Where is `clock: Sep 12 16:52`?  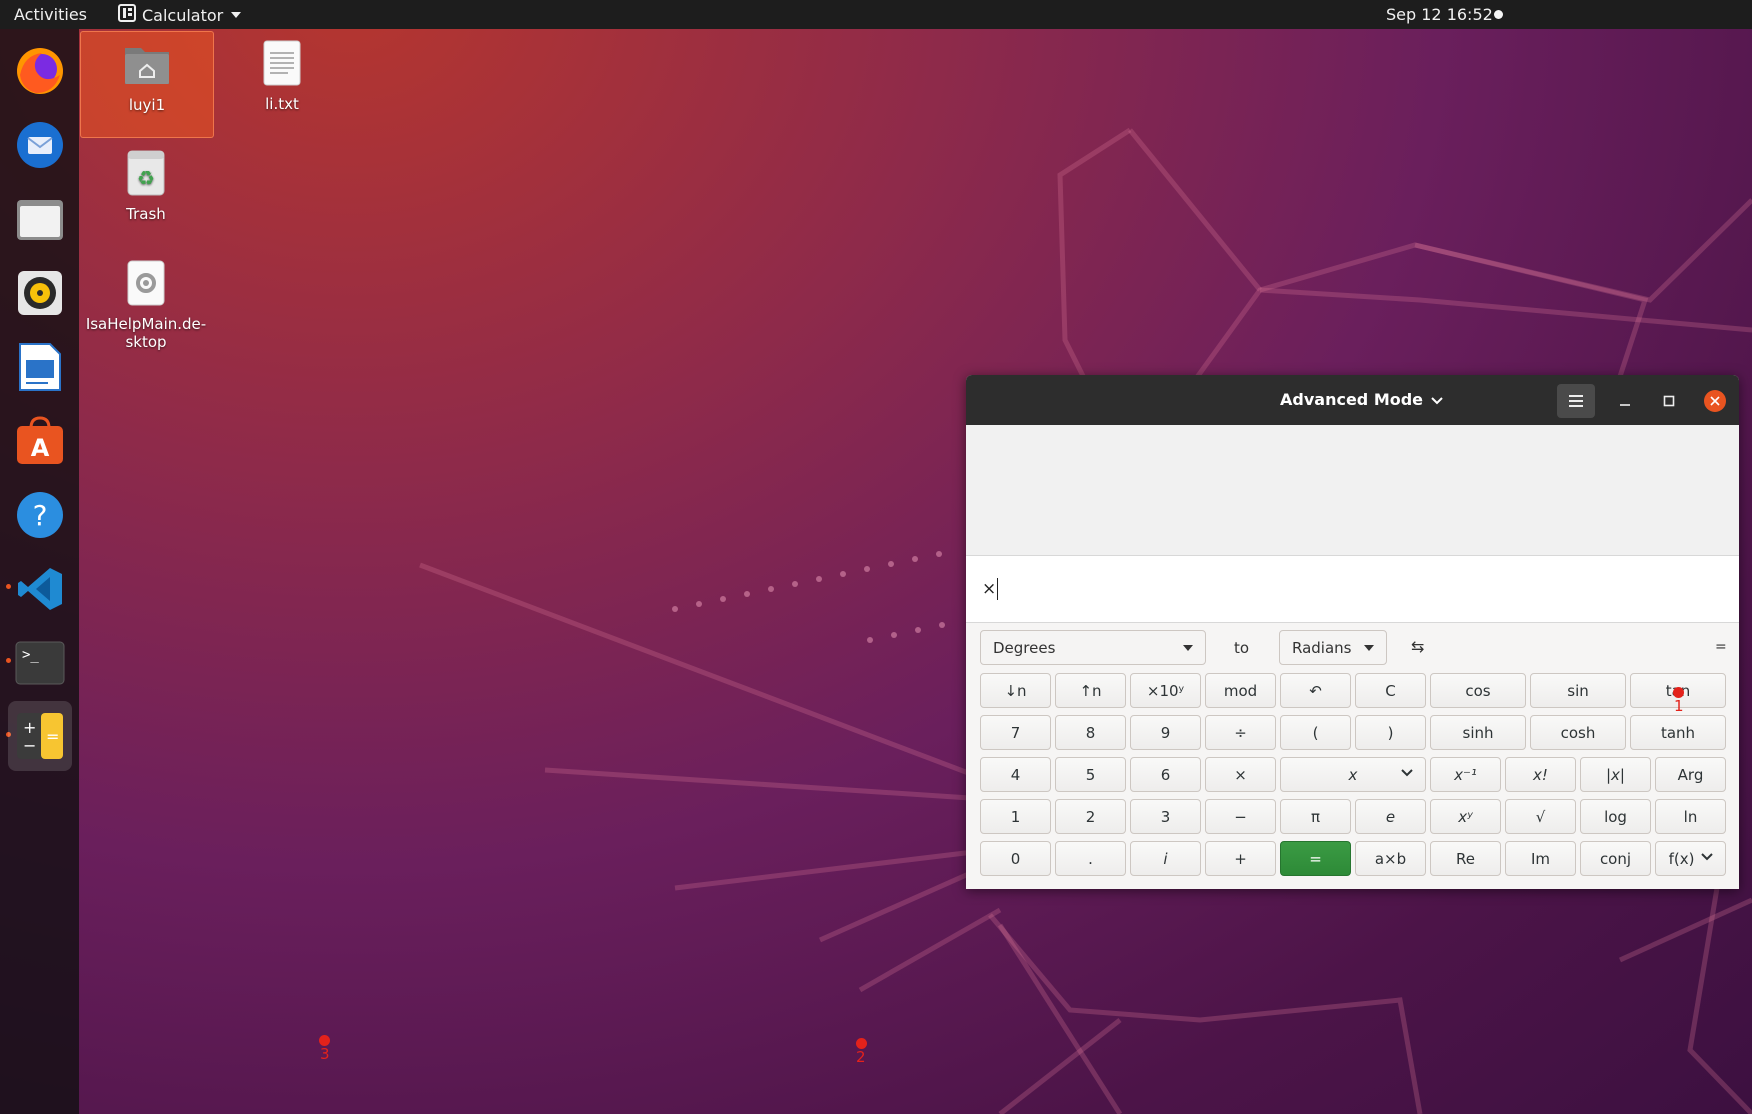 clock: Sep 12 16:52 is located at coordinates (1439, 14).